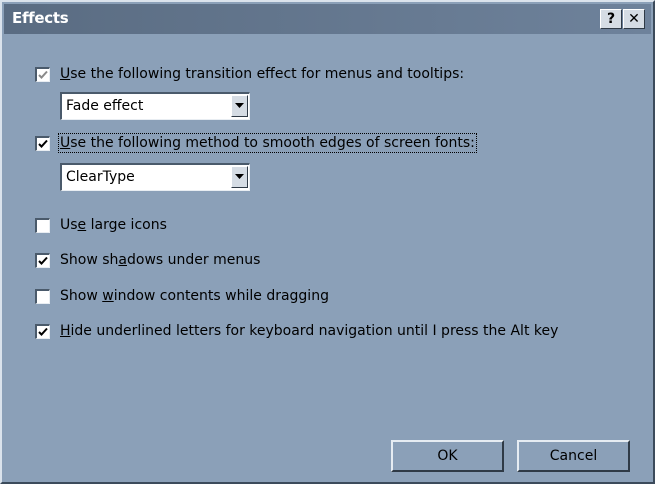 This screenshot has width=655, height=484. What do you see at coordinates (327, 19) in the screenshot?
I see `title-bar: Effects ? ✕` at bounding box center [327, 19].